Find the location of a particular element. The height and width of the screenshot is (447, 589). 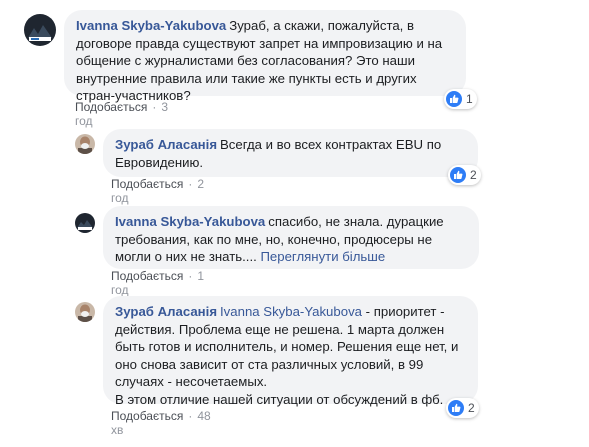

comment-meta: Подобається · 1 год is located at coordinates (157, 283).